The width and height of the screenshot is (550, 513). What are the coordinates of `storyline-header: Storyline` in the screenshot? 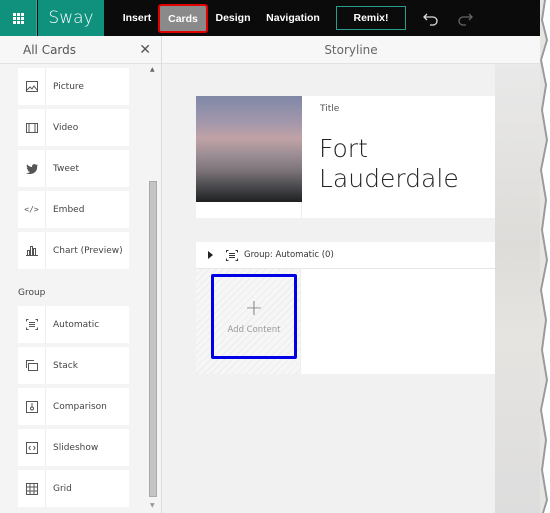 It's located at (351, 50).